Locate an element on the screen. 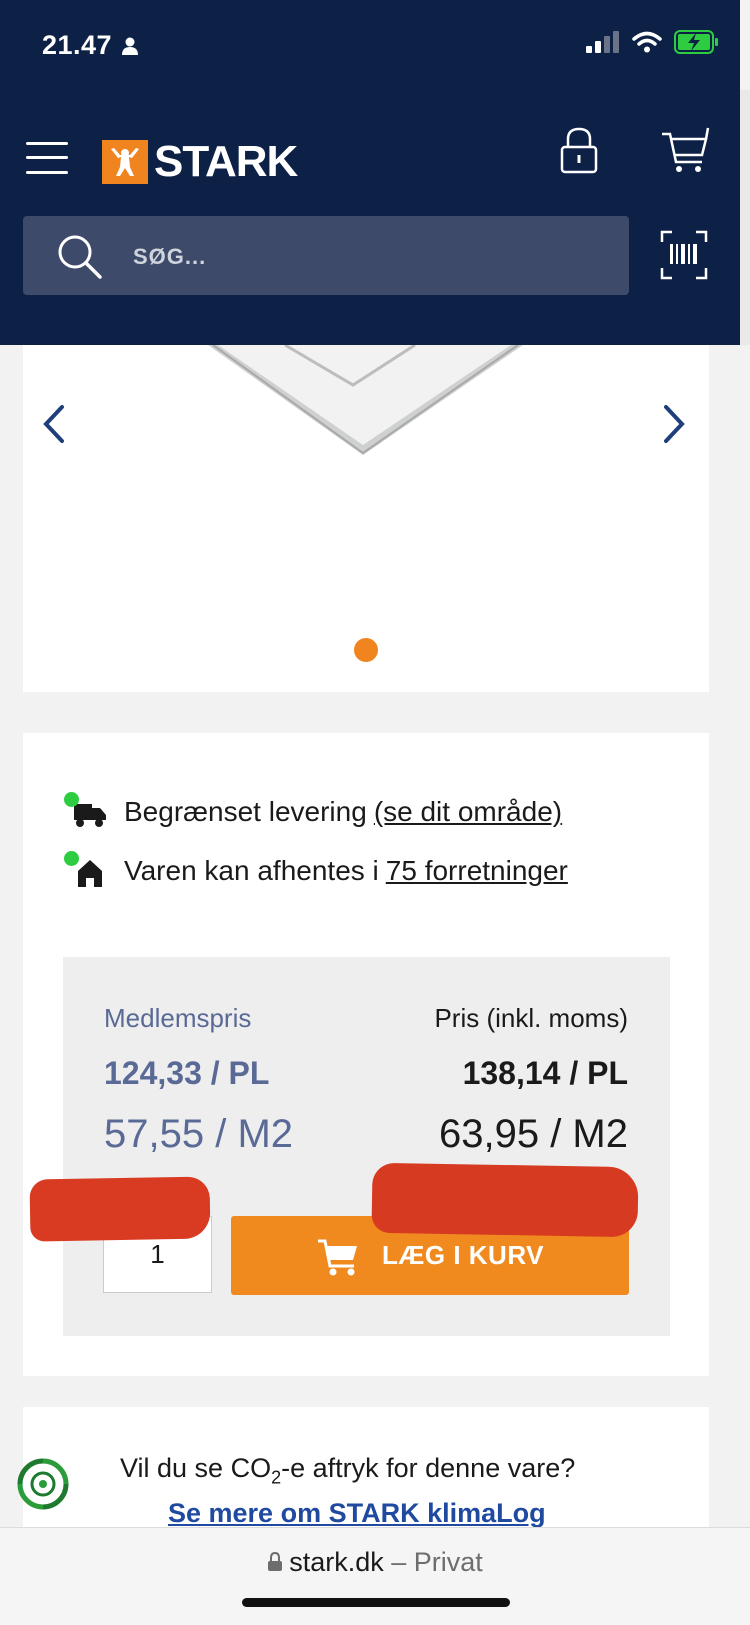 This screenshot has width=750, height=1625. menu-button is located at coordinates (47, 158).